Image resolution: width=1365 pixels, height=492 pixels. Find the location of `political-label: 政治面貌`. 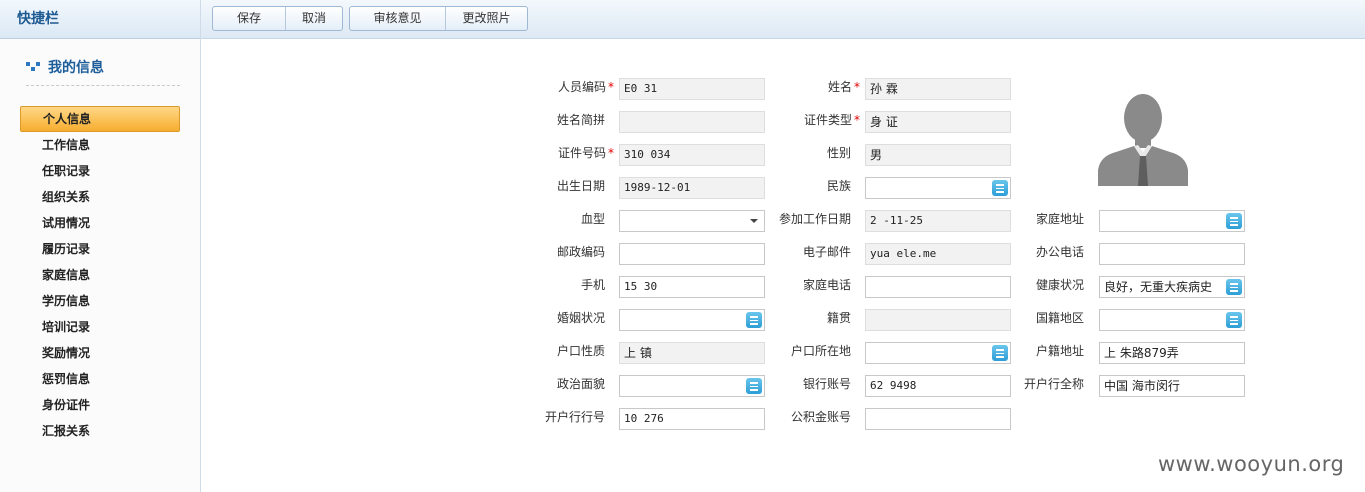

political-label: 政治面貌 is located at coordinates (580, 384).